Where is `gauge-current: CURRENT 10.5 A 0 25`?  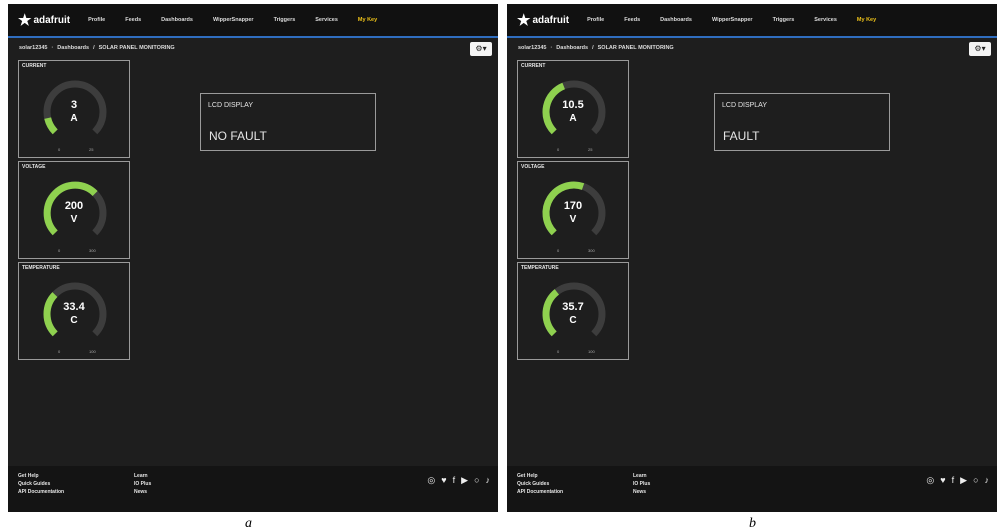
gauge-current: CURRENT 10.5 A 0 25 is located at coordinates (573, 109).